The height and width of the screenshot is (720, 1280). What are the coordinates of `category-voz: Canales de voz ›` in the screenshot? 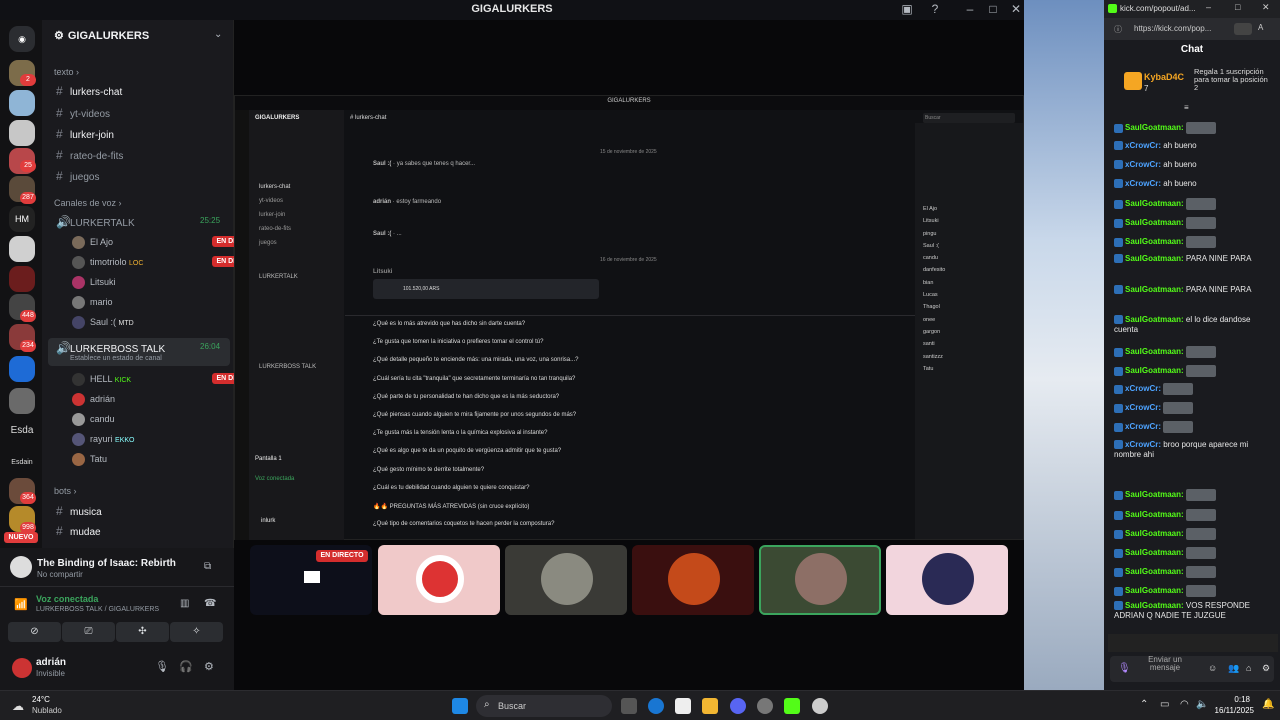 It's located at (88, 203).